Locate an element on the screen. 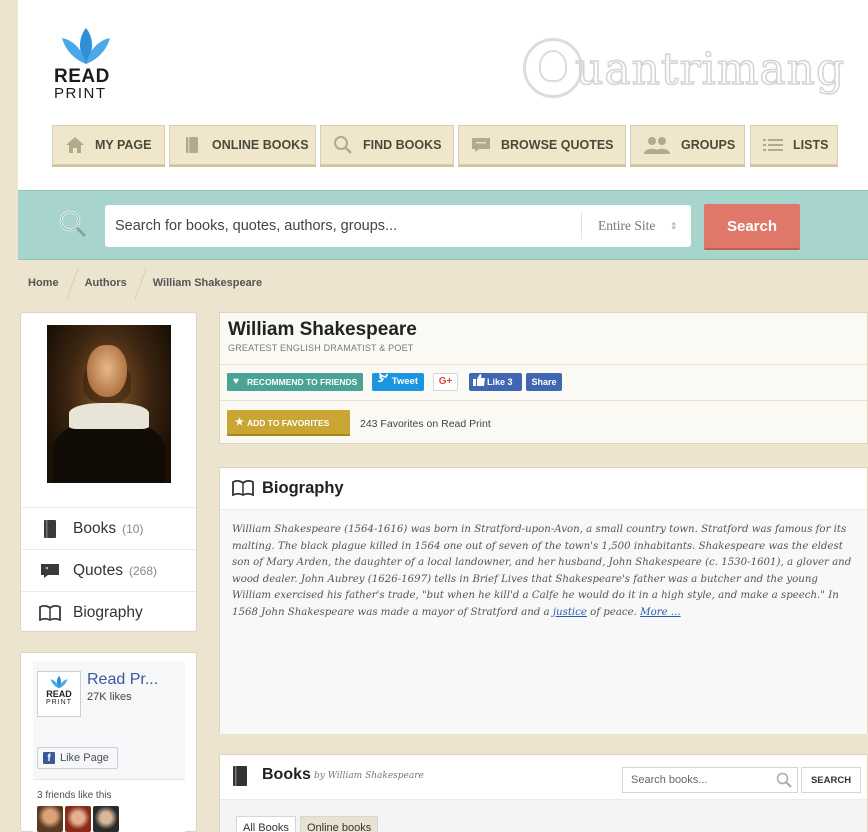 Image resolution: width=868 pixels, height=832 pixels. books-subtitle: by William Shakespeare is located at coordinates (369, 776).